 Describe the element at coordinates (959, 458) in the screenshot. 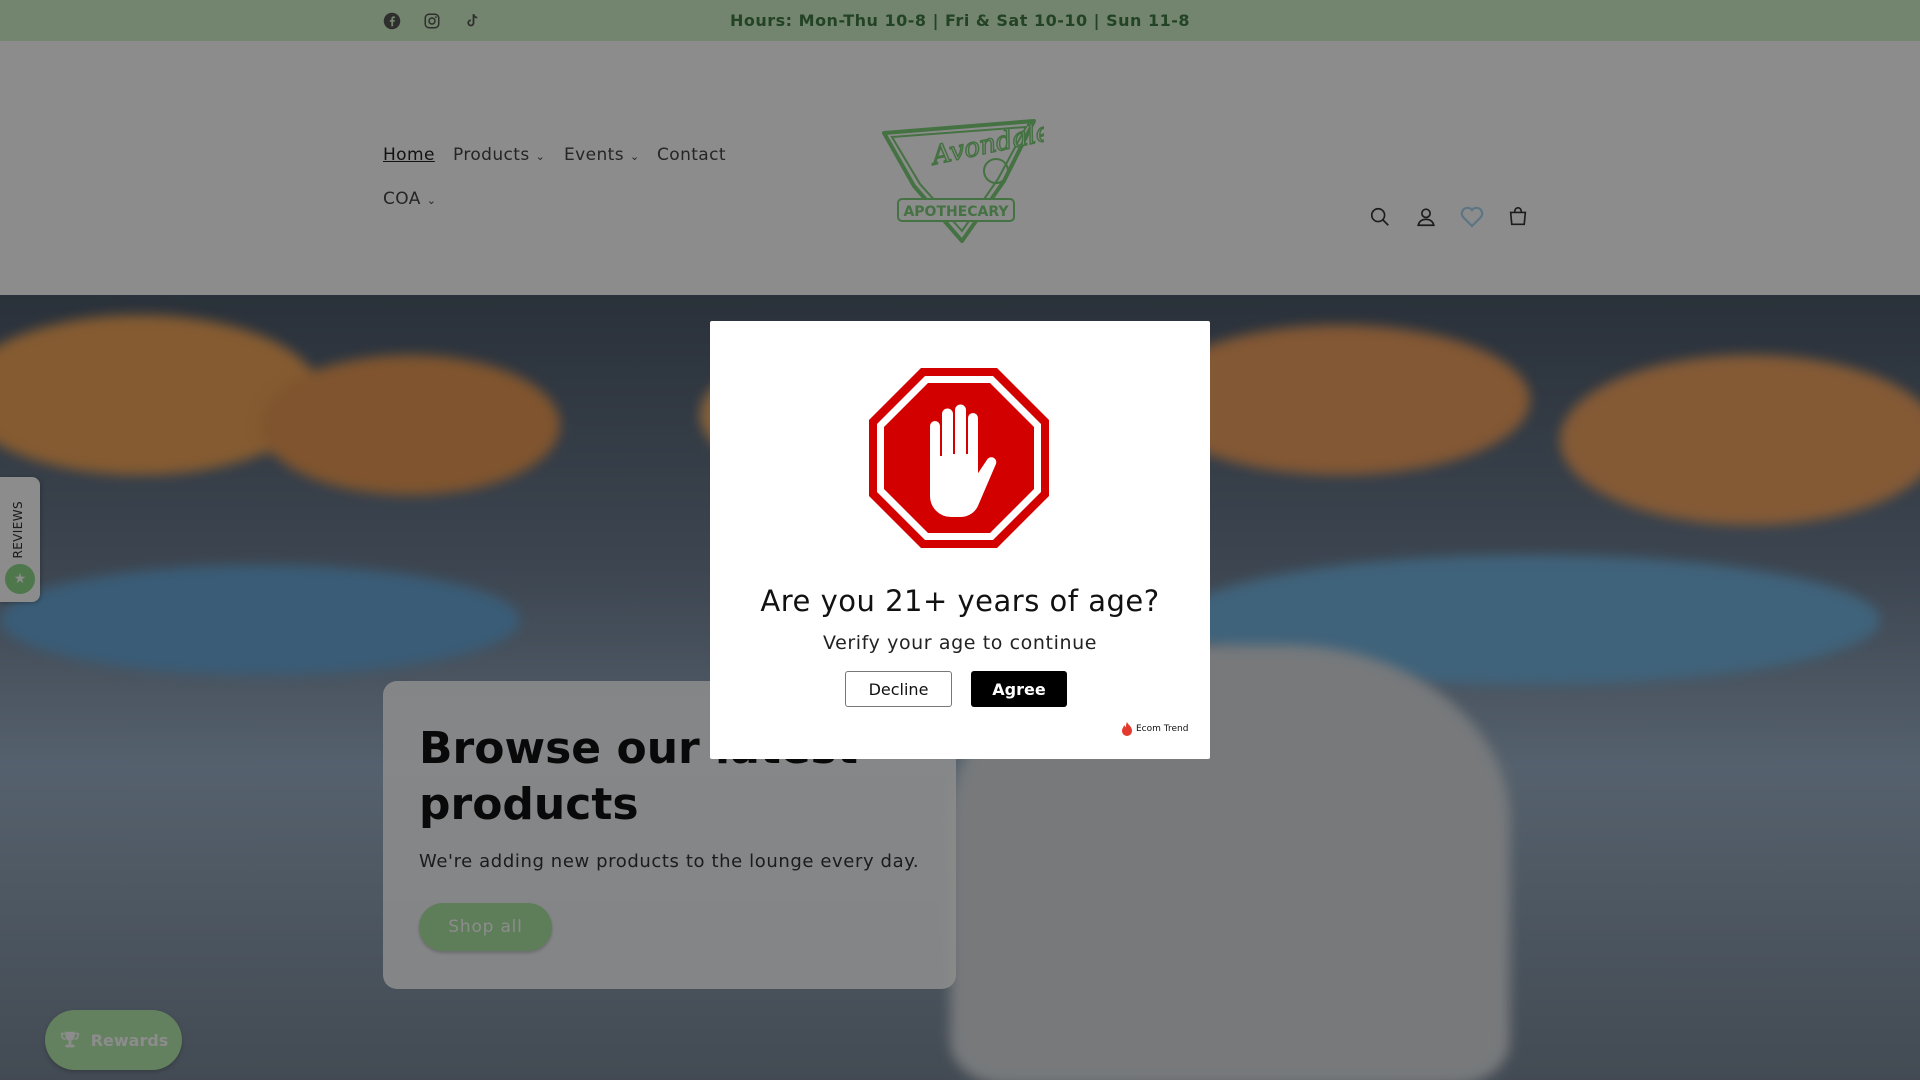

I see `stop-hand-icon` at that location.